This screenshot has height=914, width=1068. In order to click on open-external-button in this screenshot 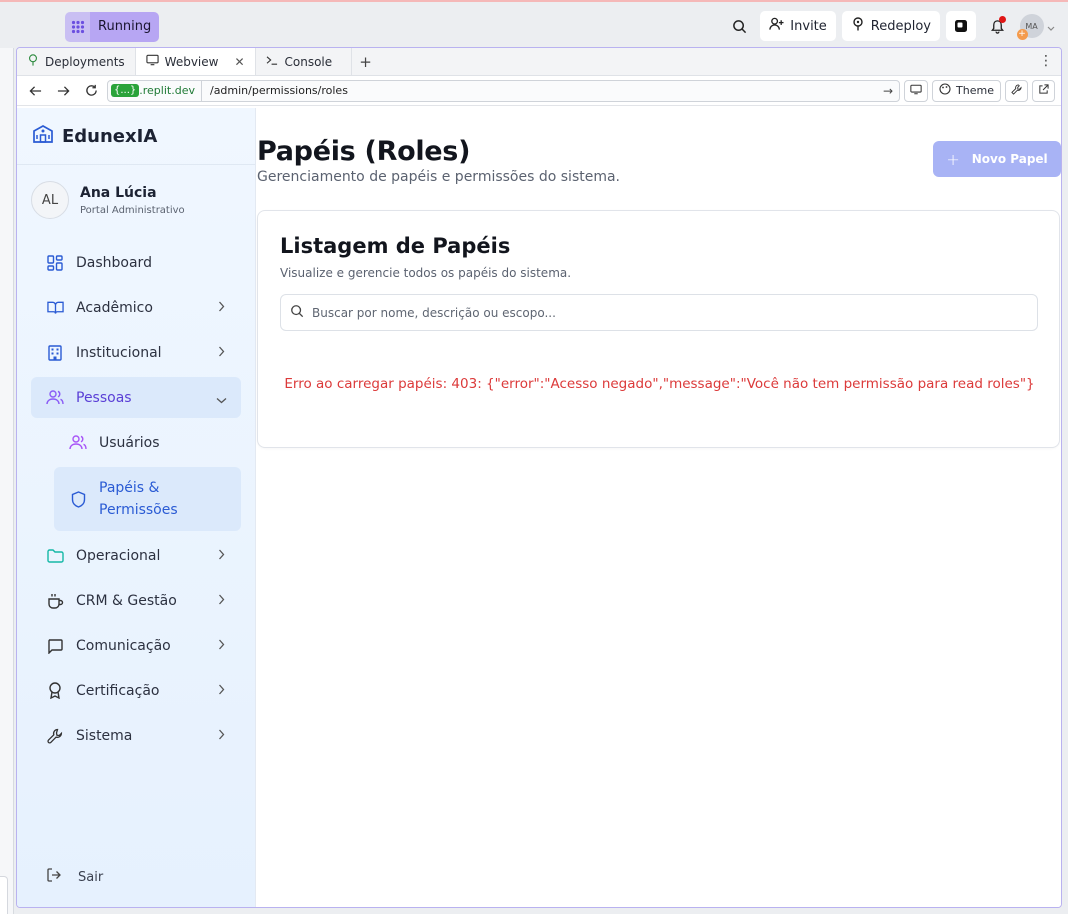, I will do `click(1043, 90)`.